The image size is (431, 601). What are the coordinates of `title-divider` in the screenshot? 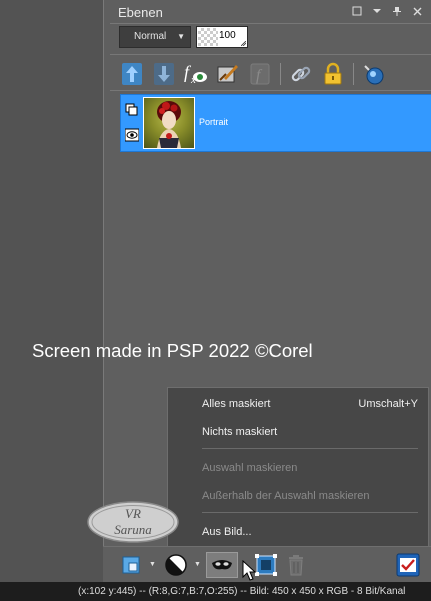 It's located at (270, 23).